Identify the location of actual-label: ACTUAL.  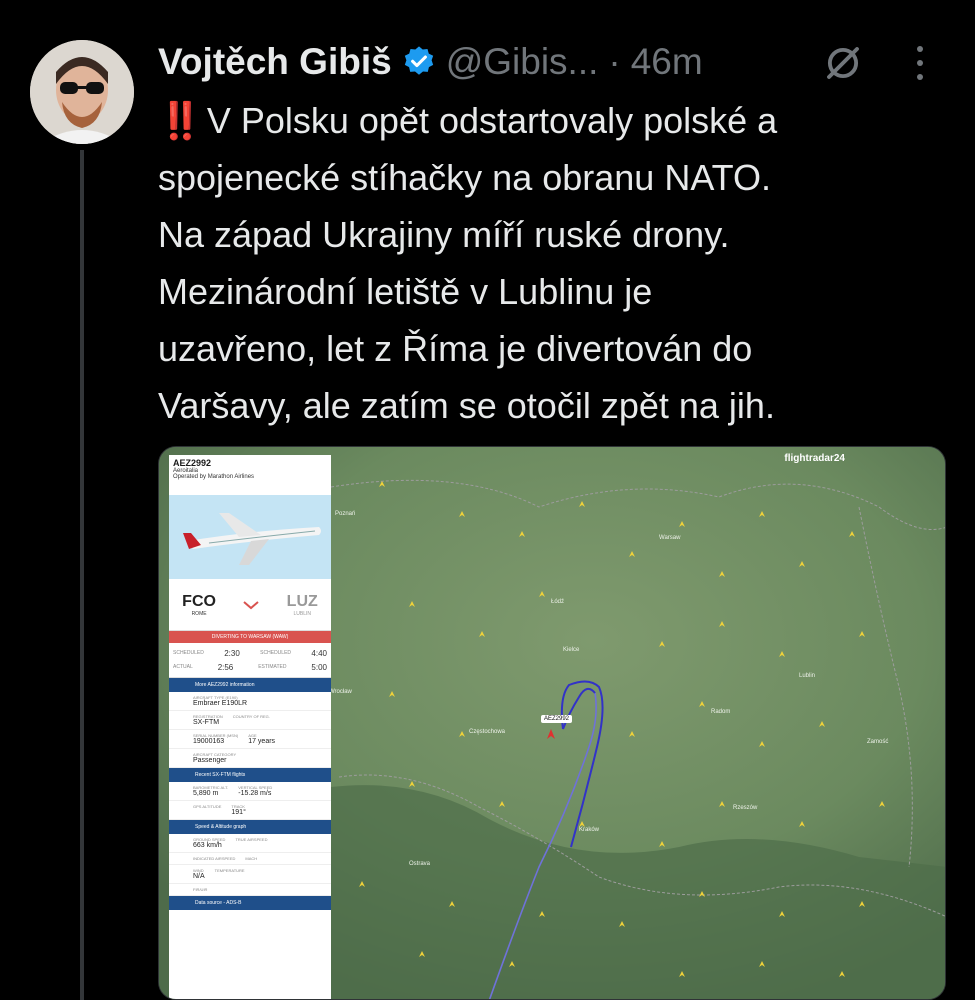
(183, 667).